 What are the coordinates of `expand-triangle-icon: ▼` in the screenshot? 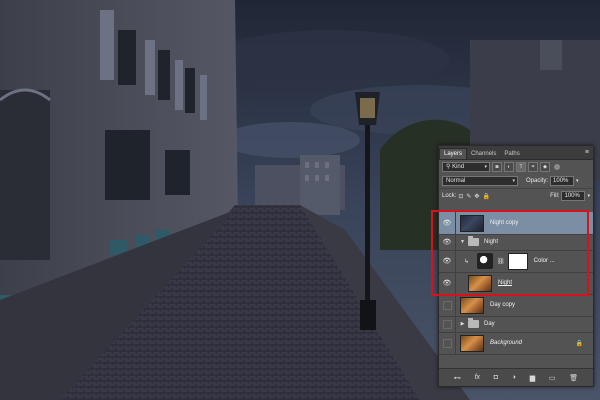 It's located at (462, 242).